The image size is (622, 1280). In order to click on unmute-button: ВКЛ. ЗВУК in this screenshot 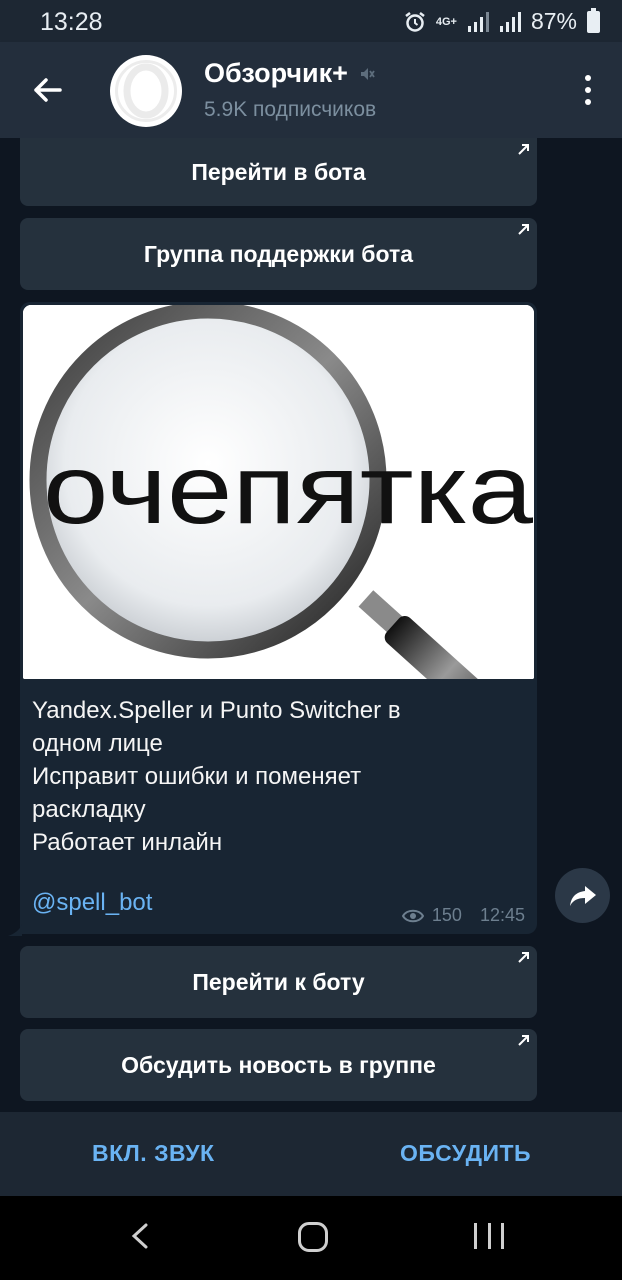, I will do `click(153, 1153)`.